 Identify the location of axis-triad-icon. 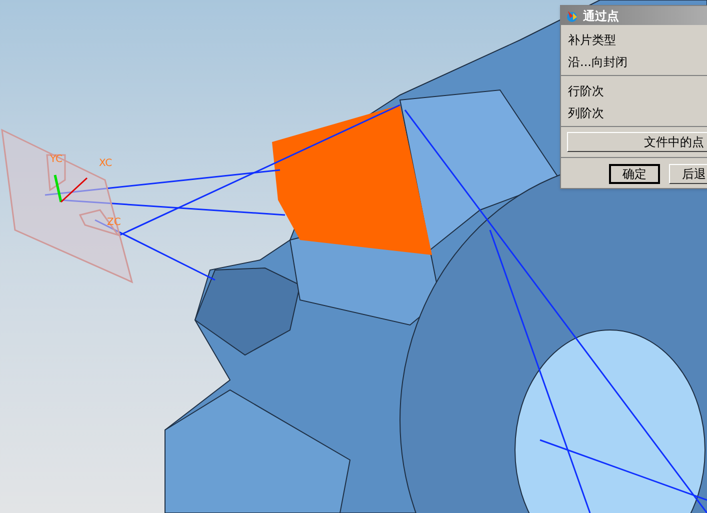
(71, 188).